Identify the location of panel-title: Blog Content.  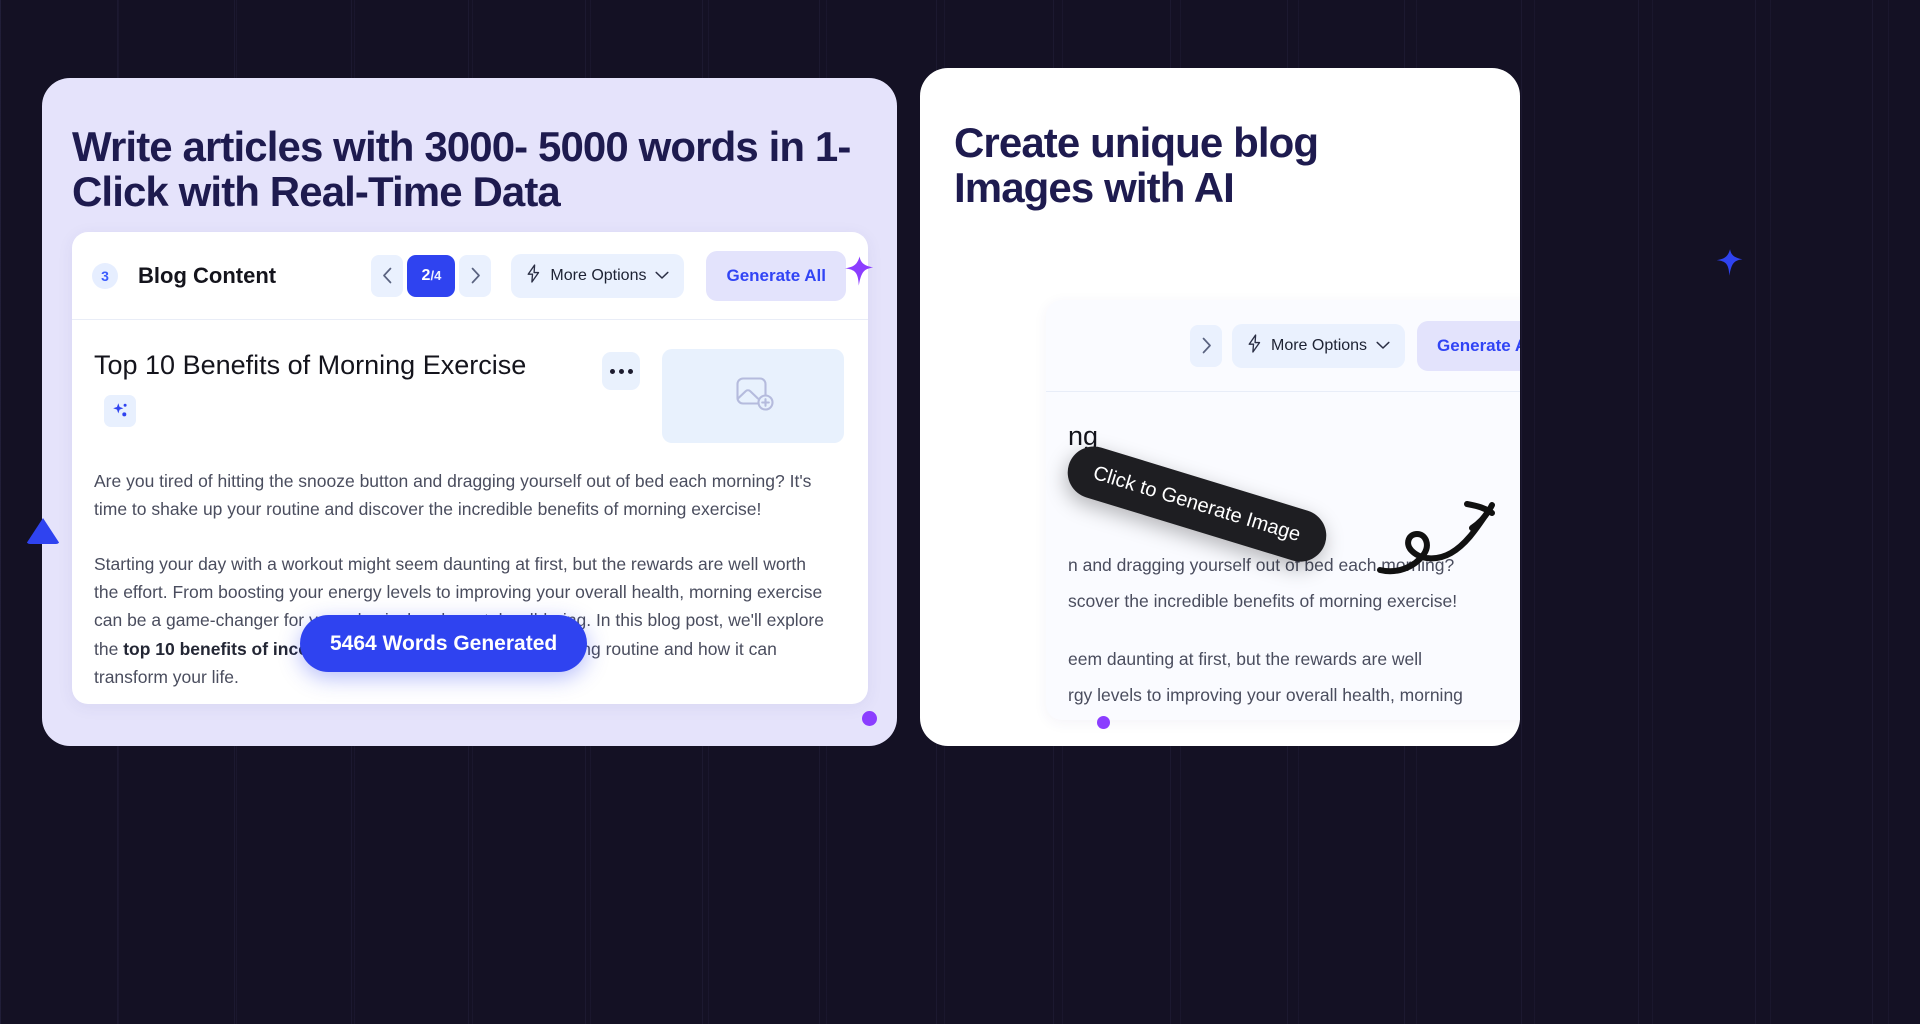
(207, 275).